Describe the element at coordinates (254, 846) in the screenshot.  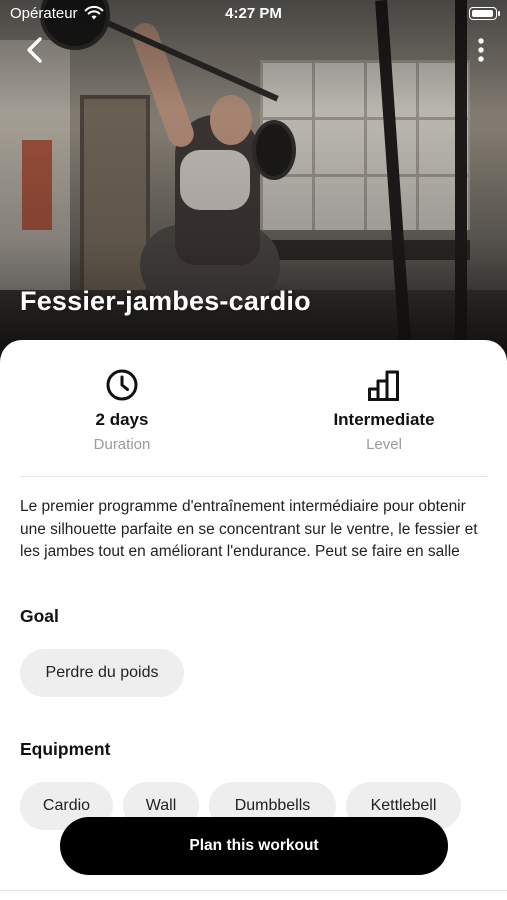
I see `plan-workout-button: Plan this workout` at that location.